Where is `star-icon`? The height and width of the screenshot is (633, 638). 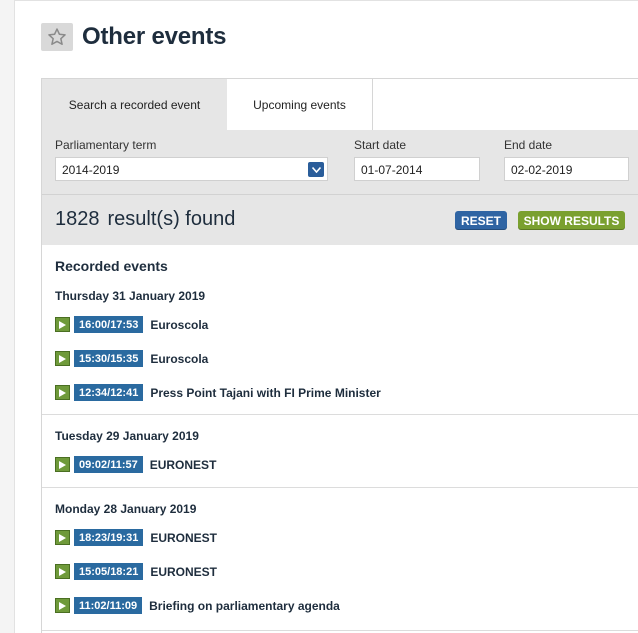 star-icon is located at coordinates (57, 36).